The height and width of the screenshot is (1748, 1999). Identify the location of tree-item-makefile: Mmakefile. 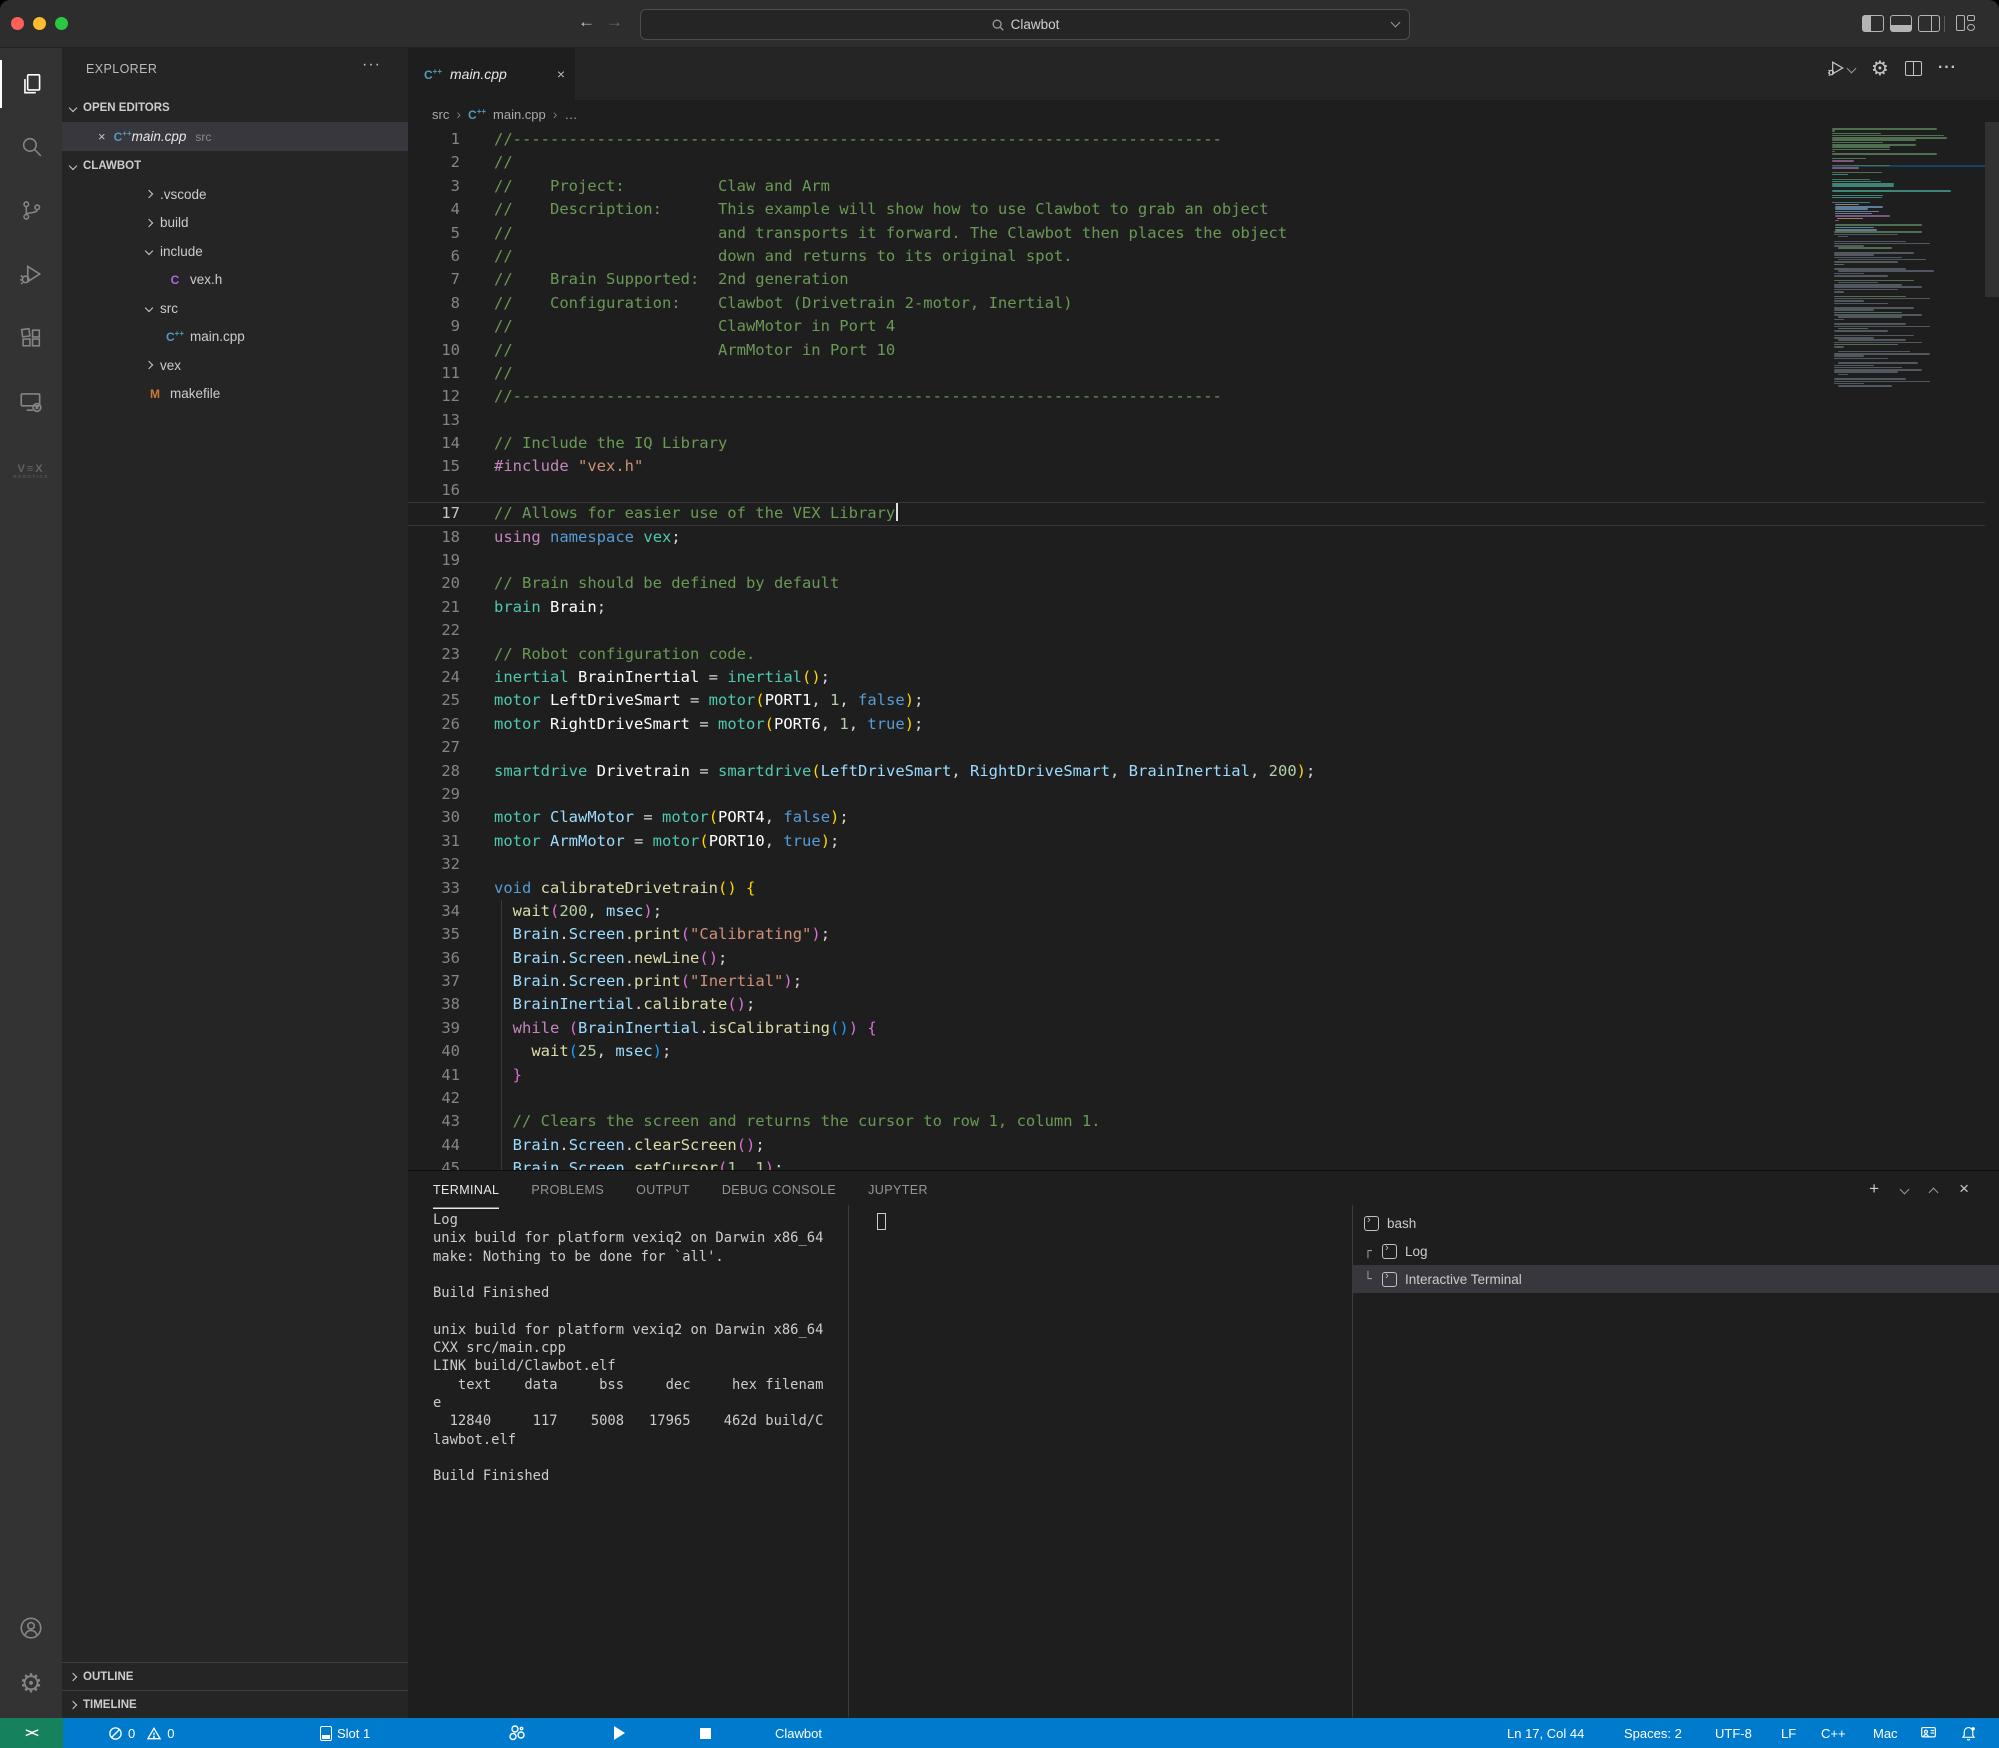
(235, 394).